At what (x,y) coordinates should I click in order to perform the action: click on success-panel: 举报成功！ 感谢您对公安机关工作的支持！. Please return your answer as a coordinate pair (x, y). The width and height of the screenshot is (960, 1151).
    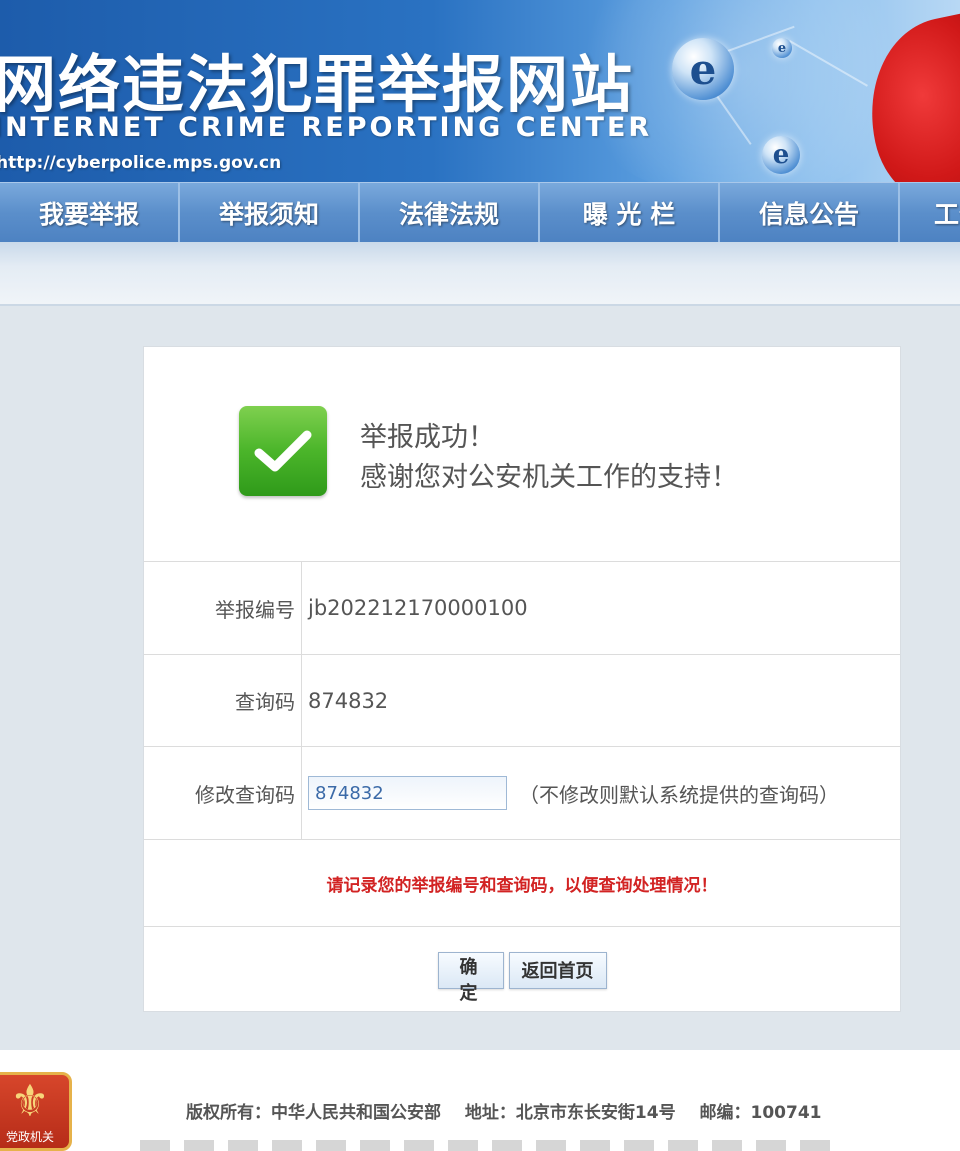
    Looking at the image, I should click on (522, 454).